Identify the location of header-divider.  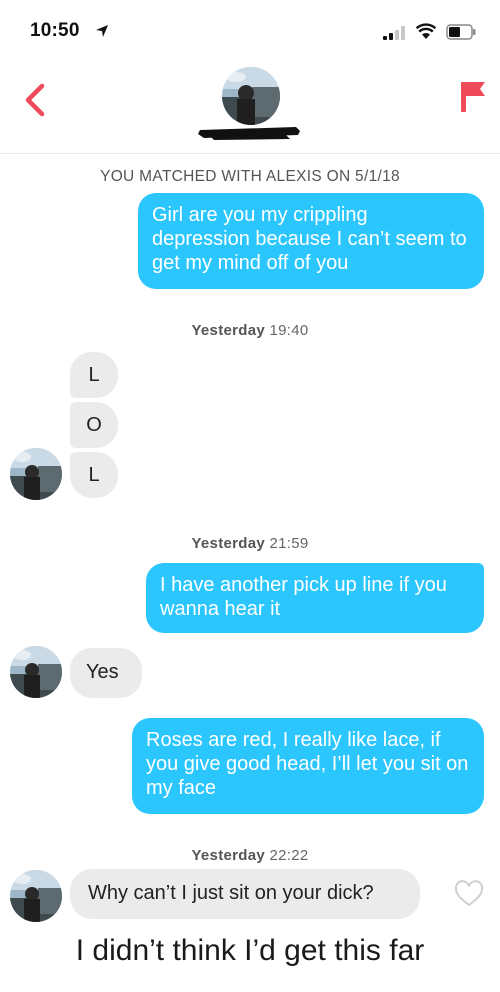
(250, 153).